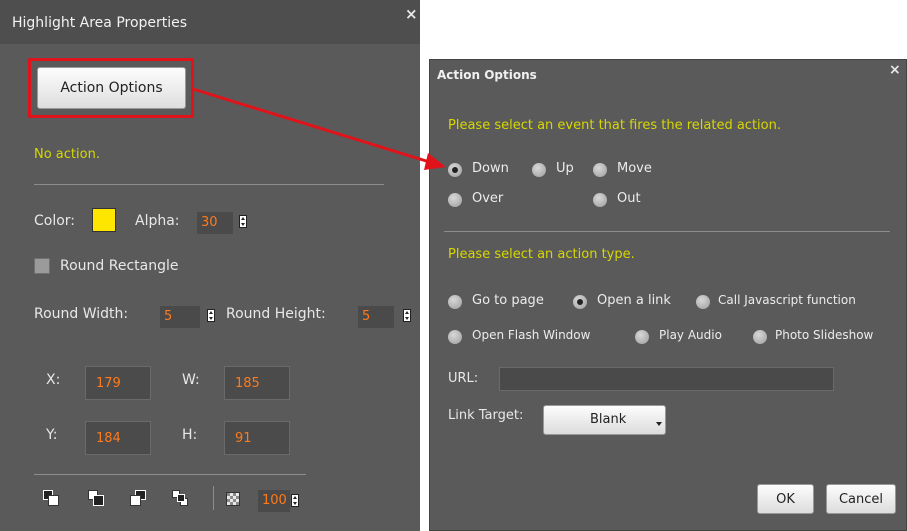 This screenshot has width=907, height=531. What do you see at coordinates (314, 126) in the screenshot?
I see `connector-line` at bounding box center [314, 126].